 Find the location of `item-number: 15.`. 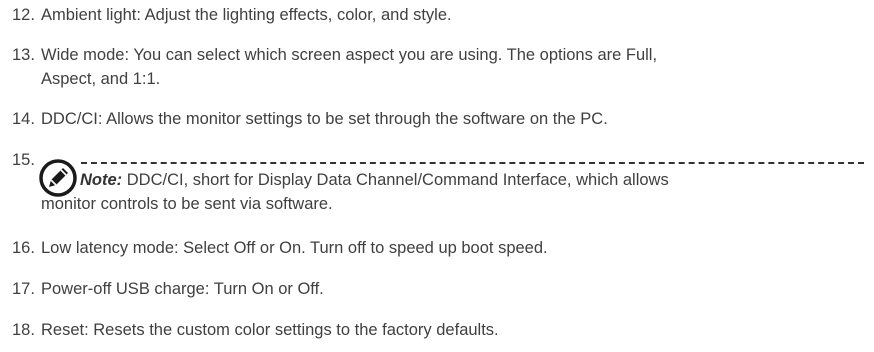

item-number: 15. is located at coordinates (23, 160).